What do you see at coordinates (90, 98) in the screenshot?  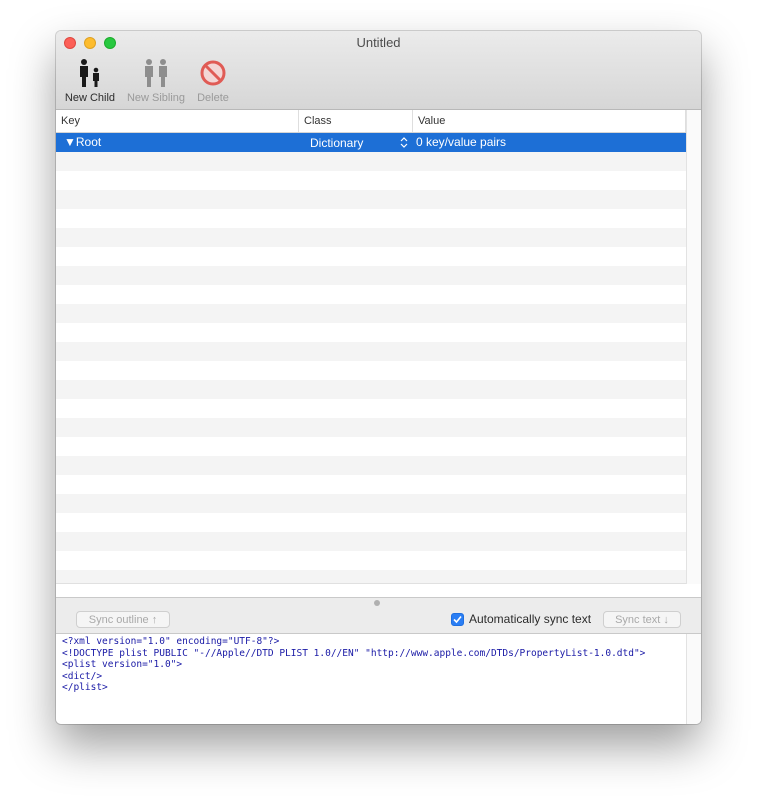 I see `new-child-label: New Child` at bounding box center [90, 98].